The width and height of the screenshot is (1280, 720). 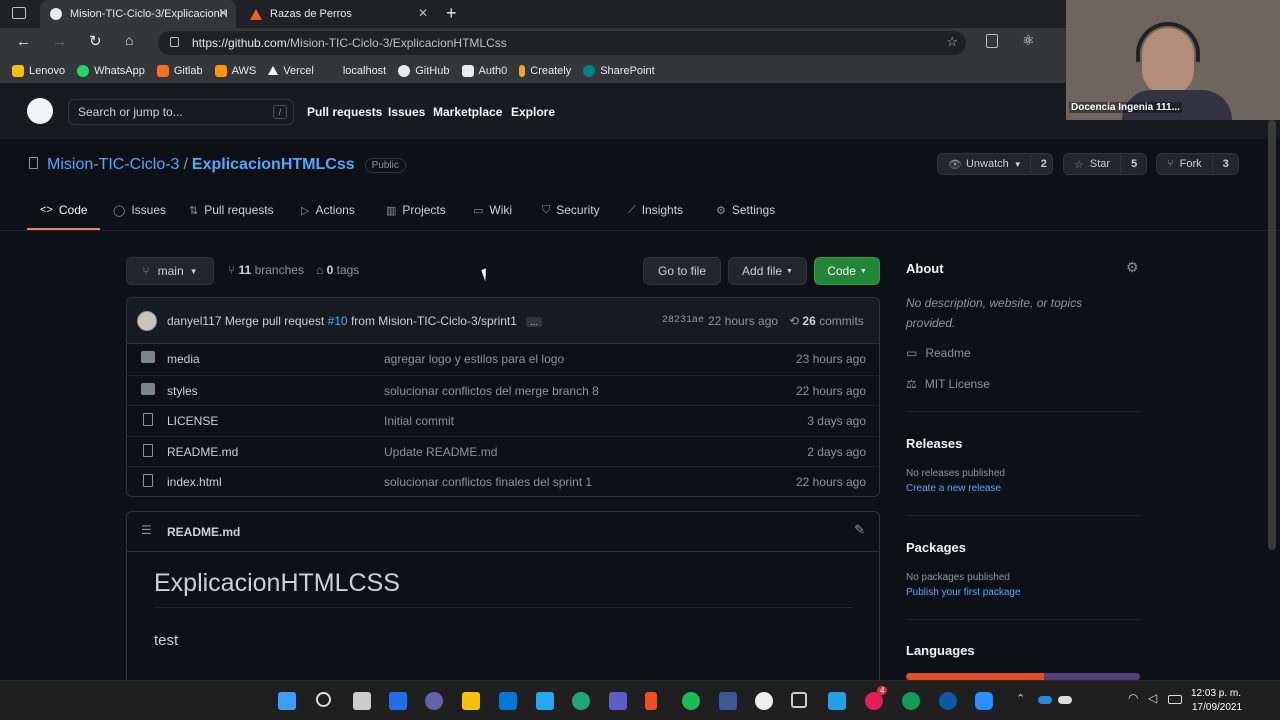 I want to click on figma-icon, so click(x=651, y=701).